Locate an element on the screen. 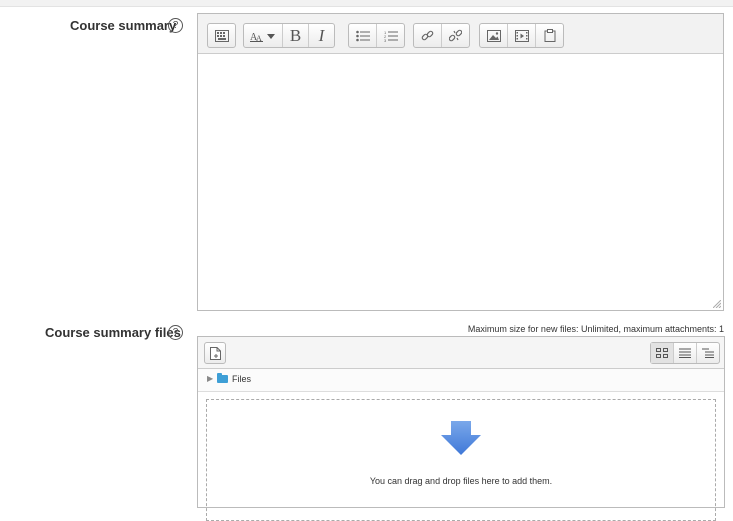 Image resolution: width=733 pixels, height=521 pixels. ordered-list-button: 123 is located at coordinates (390, 35).